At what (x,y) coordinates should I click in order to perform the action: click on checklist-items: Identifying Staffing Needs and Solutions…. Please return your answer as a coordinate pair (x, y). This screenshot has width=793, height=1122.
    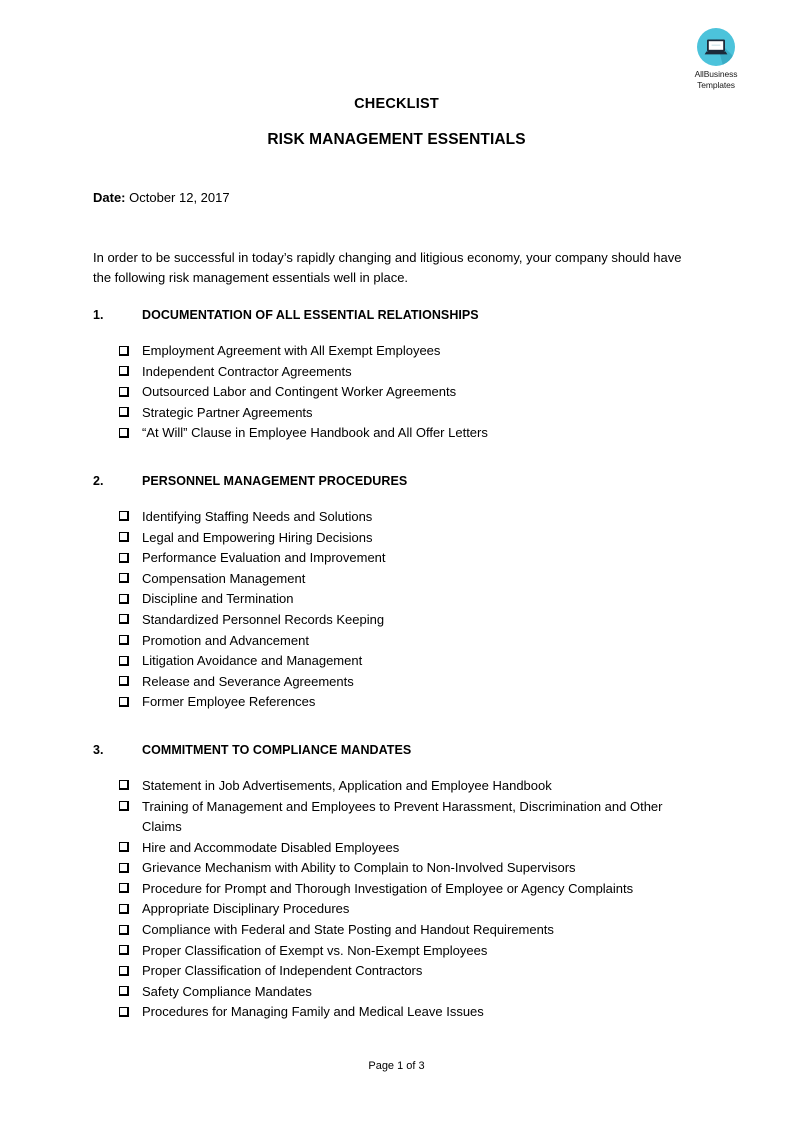
    Looking at the image, I should click on (398, 610).